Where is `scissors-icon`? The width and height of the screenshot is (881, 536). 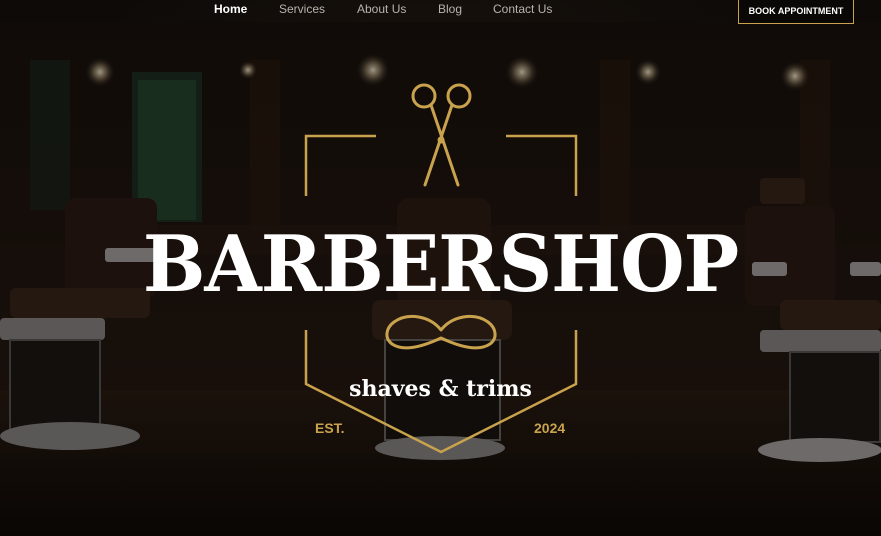
scissors-icon is located at coordinates (441, 135).